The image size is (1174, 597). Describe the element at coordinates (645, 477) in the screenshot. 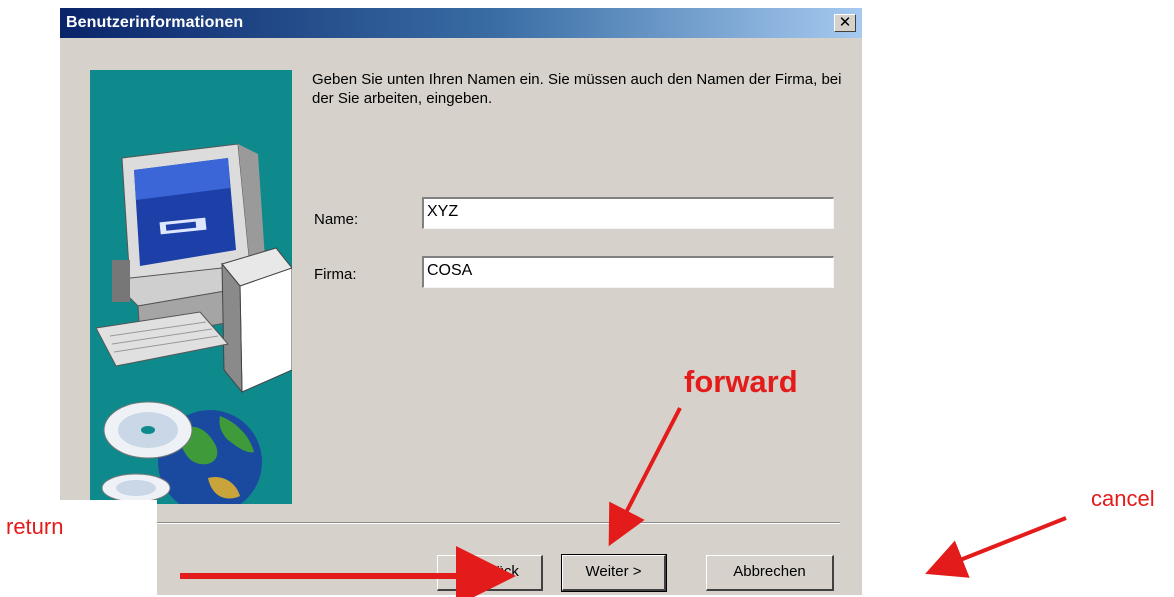

I see `forward-arrow` at that location.